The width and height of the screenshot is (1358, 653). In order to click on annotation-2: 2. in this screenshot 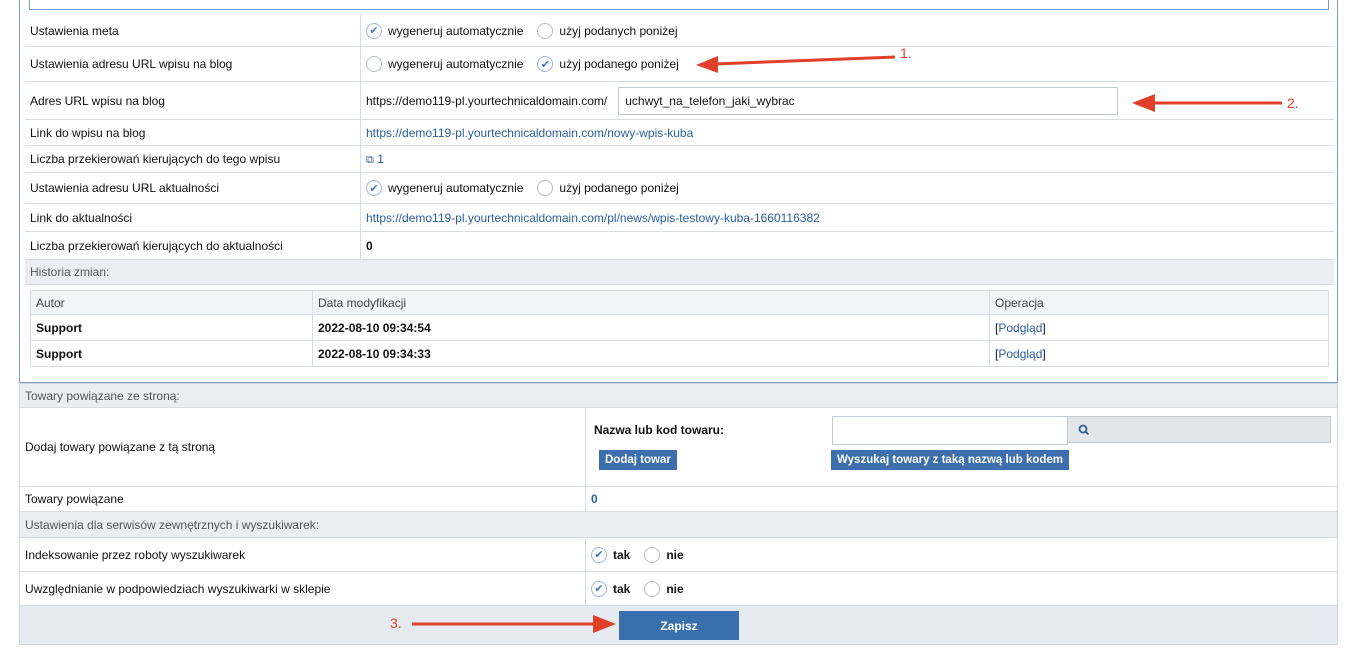, I will do `click(1293, 103)`.